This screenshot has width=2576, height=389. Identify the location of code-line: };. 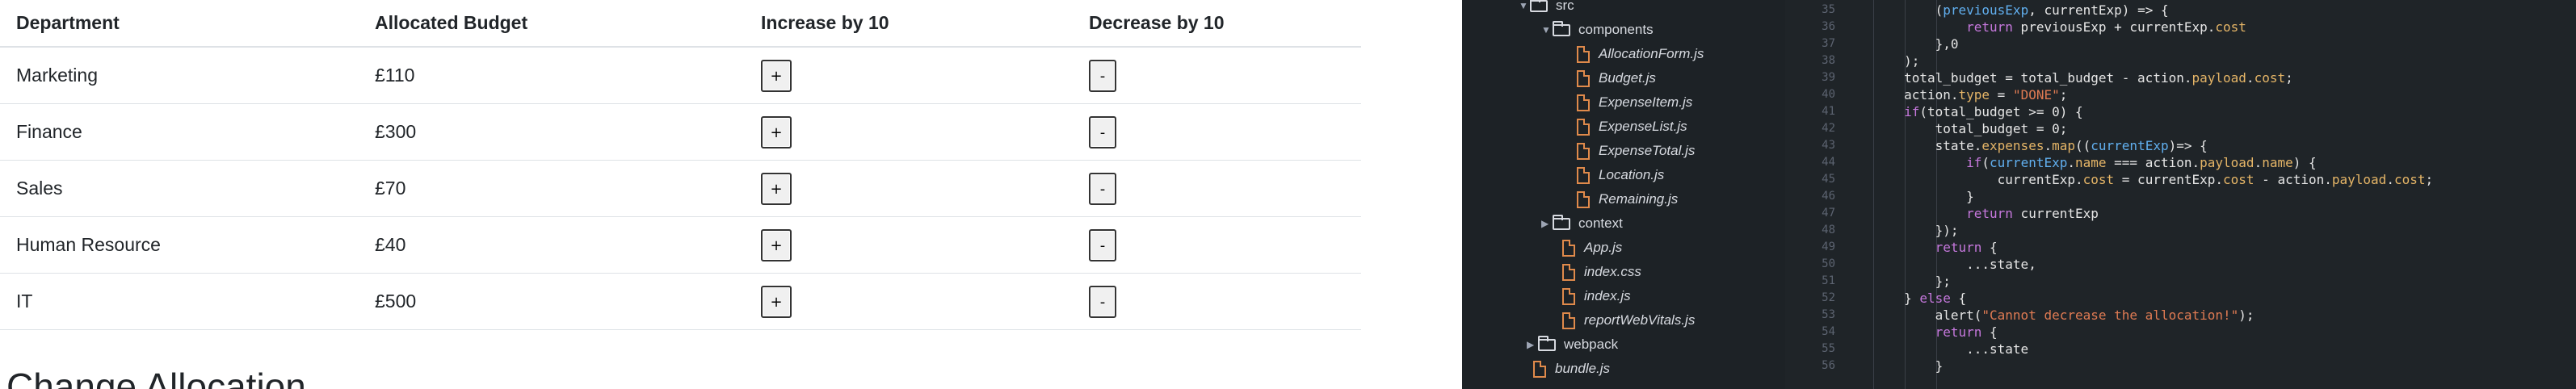
(1897, 281).